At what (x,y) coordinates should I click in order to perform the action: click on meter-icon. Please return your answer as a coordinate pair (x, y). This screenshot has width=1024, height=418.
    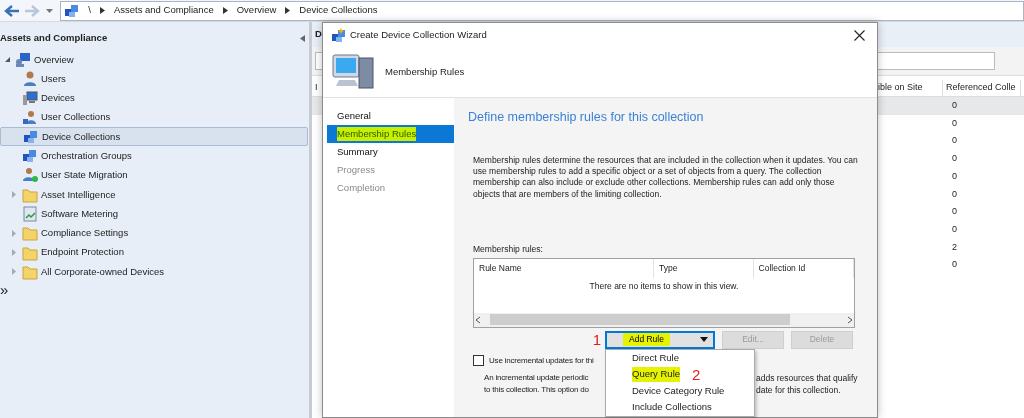
    Looking at the image, I should click on (30, 214).